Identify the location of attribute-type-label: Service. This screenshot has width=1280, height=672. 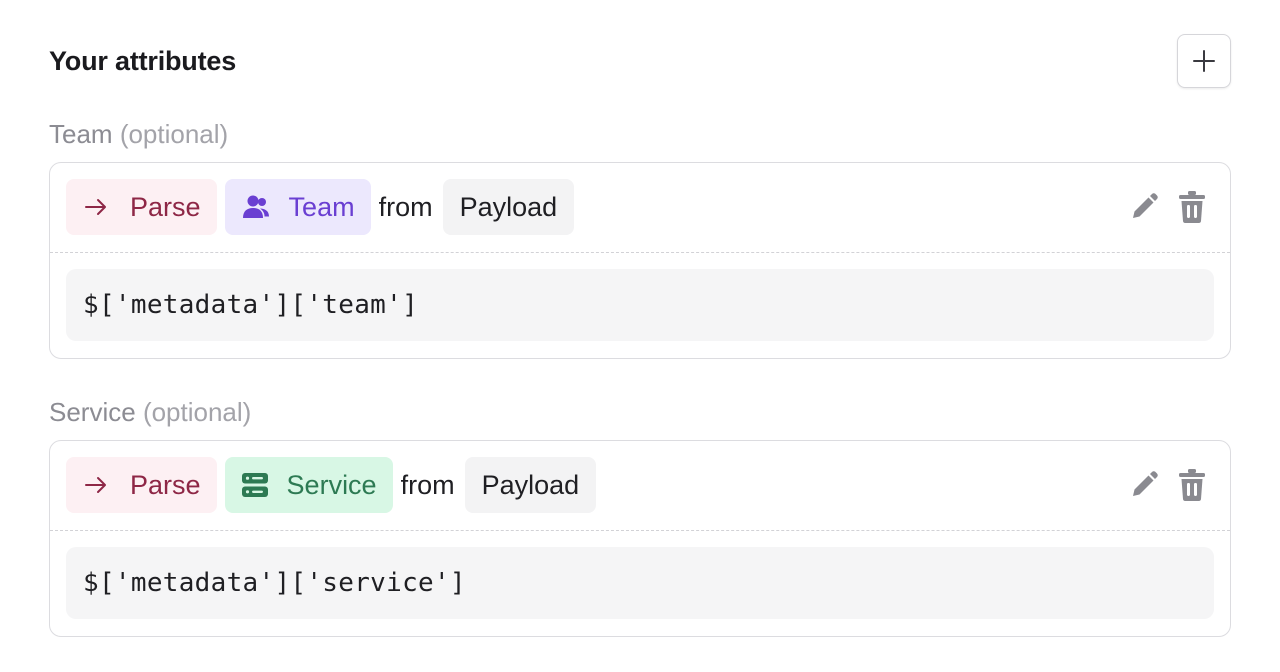
(331, 484).